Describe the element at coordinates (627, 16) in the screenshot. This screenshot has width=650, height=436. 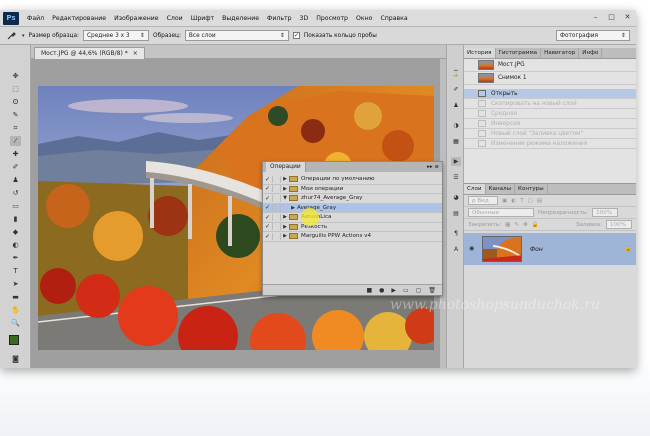
I see `close-button: ✕` at that location.